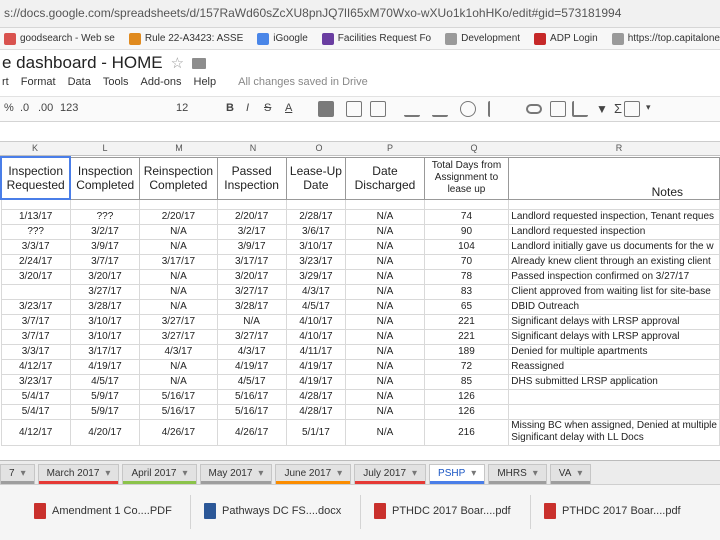 This screenshot has height=540, width=720. Describe the element at coordinates (466, 276) in the screenshot. I see `table-cell: 78` at that location.